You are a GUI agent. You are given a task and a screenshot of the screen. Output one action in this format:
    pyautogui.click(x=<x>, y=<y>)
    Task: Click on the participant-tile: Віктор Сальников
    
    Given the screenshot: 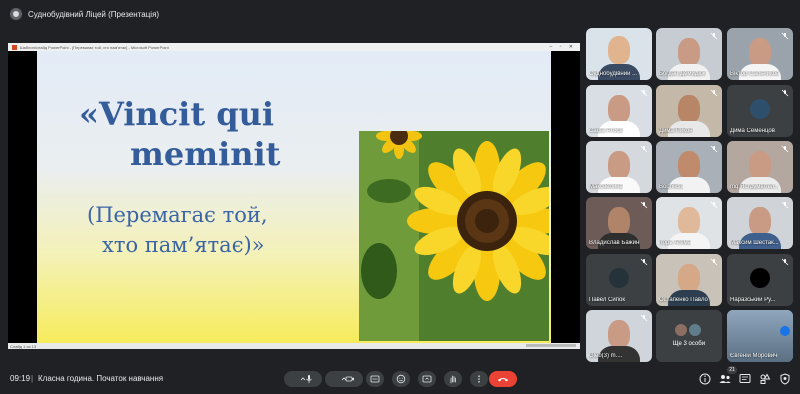 What is the action you would take?
    pyautogui.click(x=760, y=54)
    